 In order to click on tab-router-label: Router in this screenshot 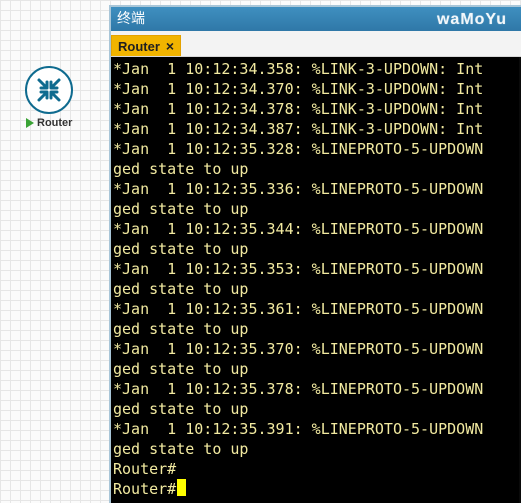, I will do `click(139, 46)`.